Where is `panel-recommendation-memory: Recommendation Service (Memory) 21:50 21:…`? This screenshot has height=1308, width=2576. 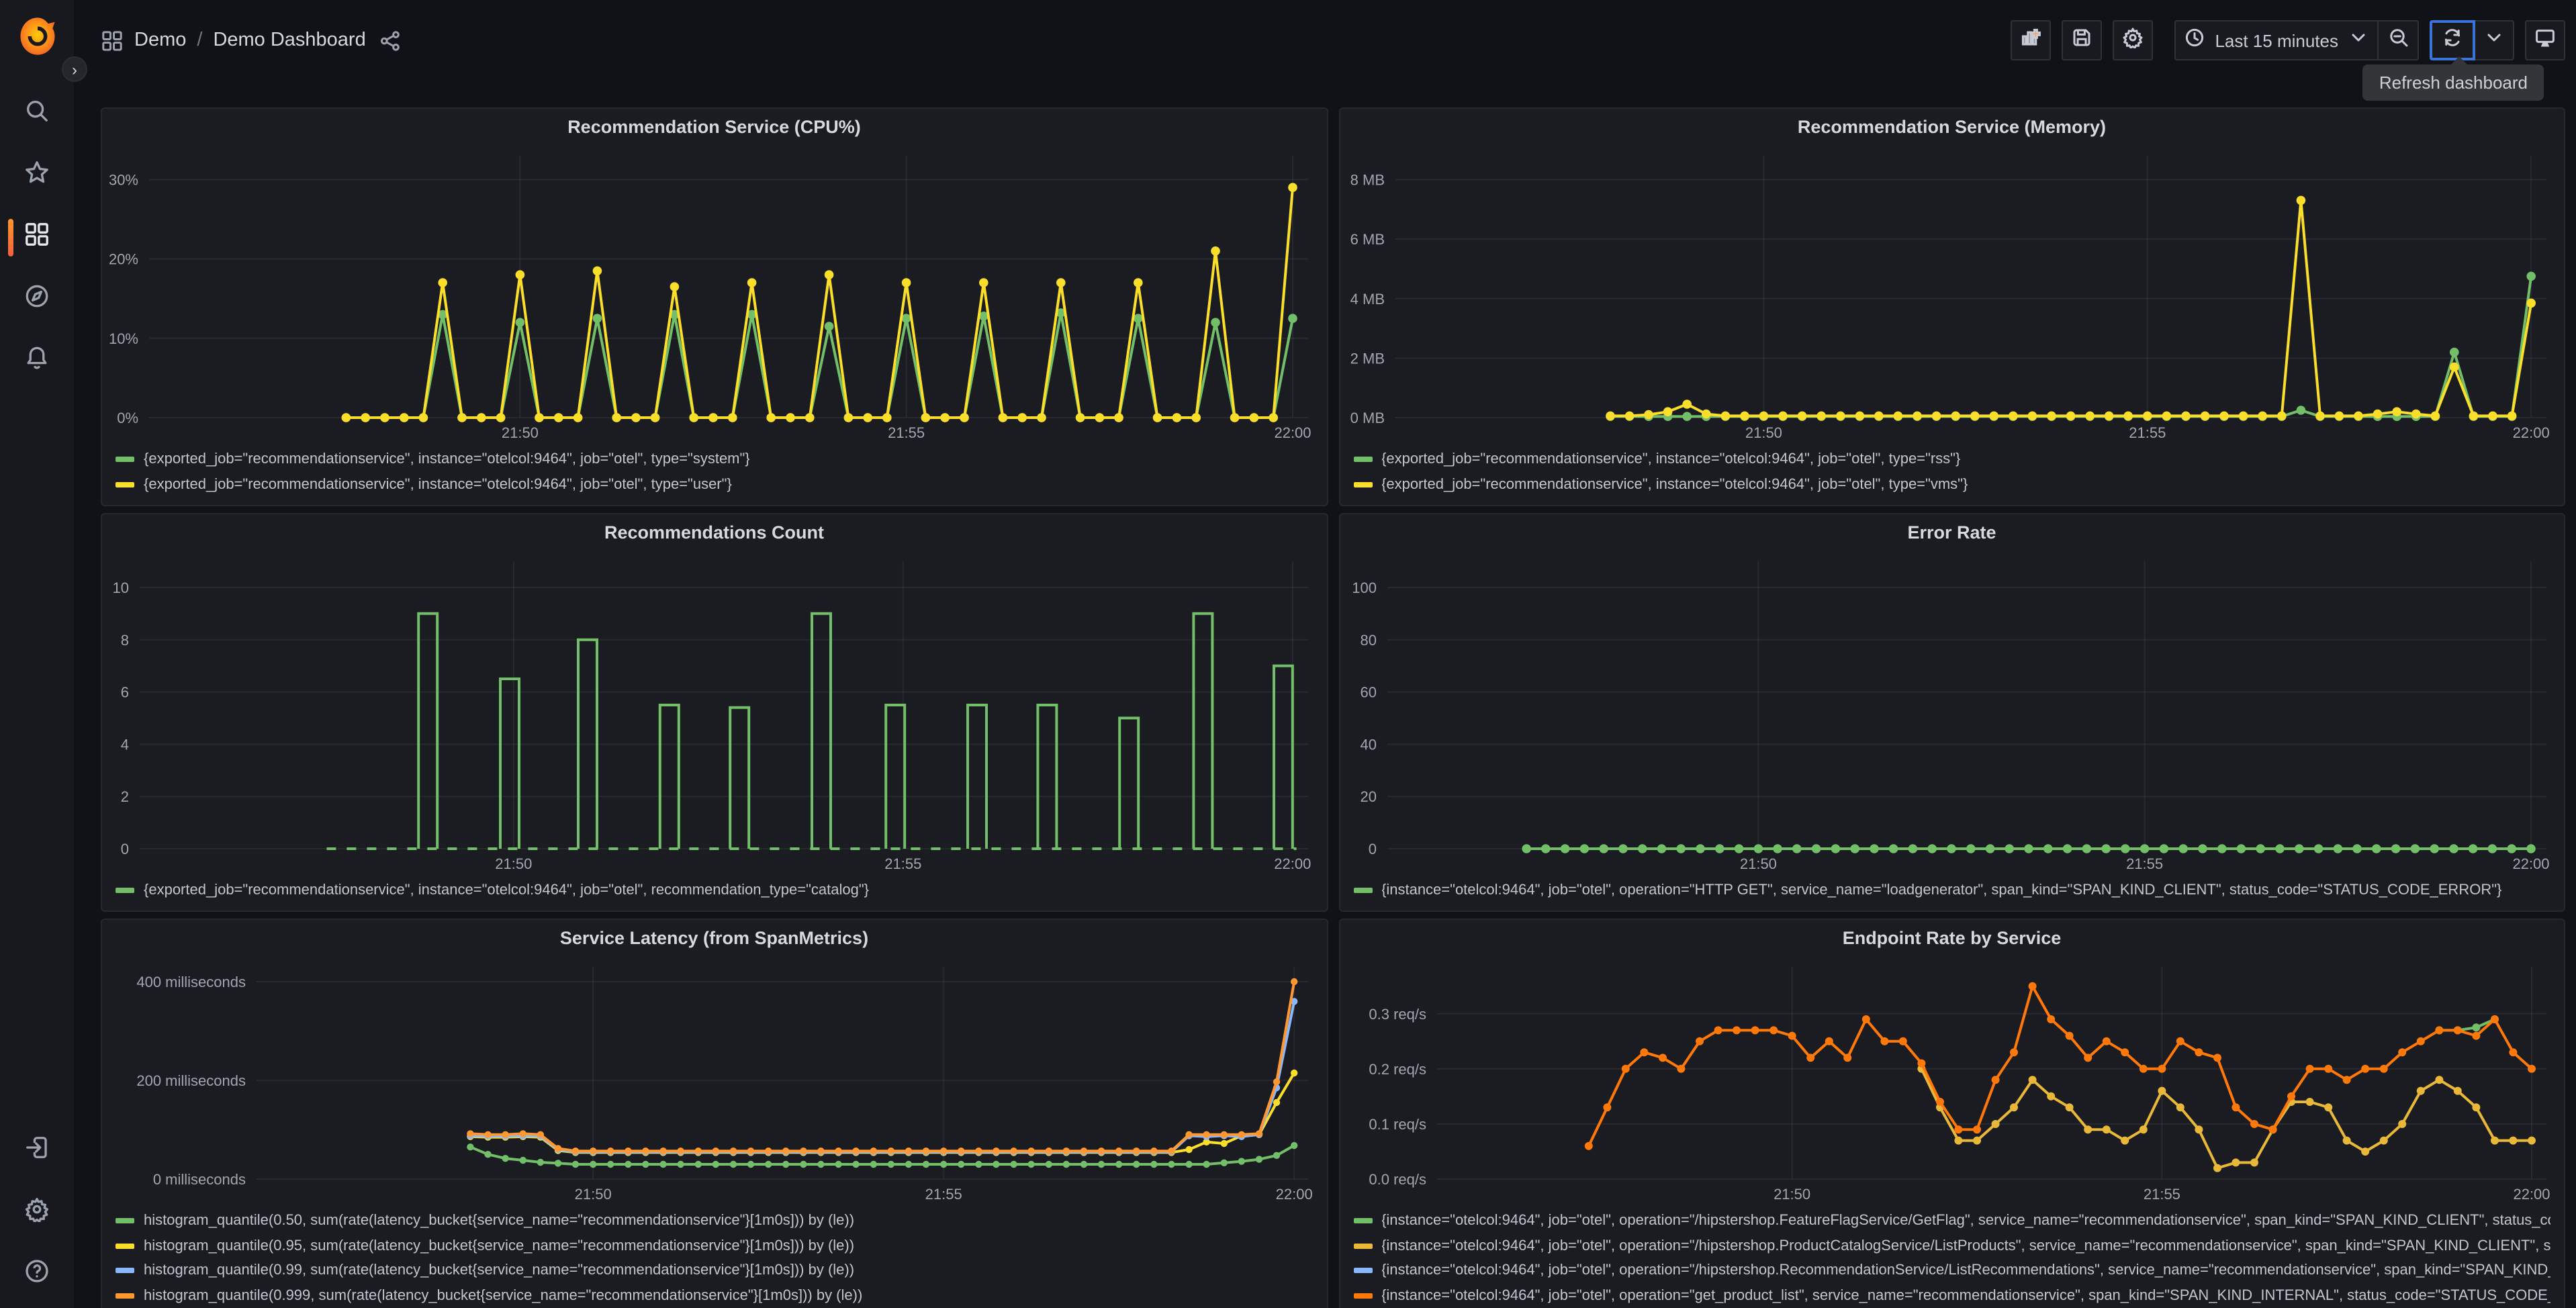 panel-recommendation-memory: Recommendation Service (Memory) 21:50 21:… is located at coordinates (1951, 307).